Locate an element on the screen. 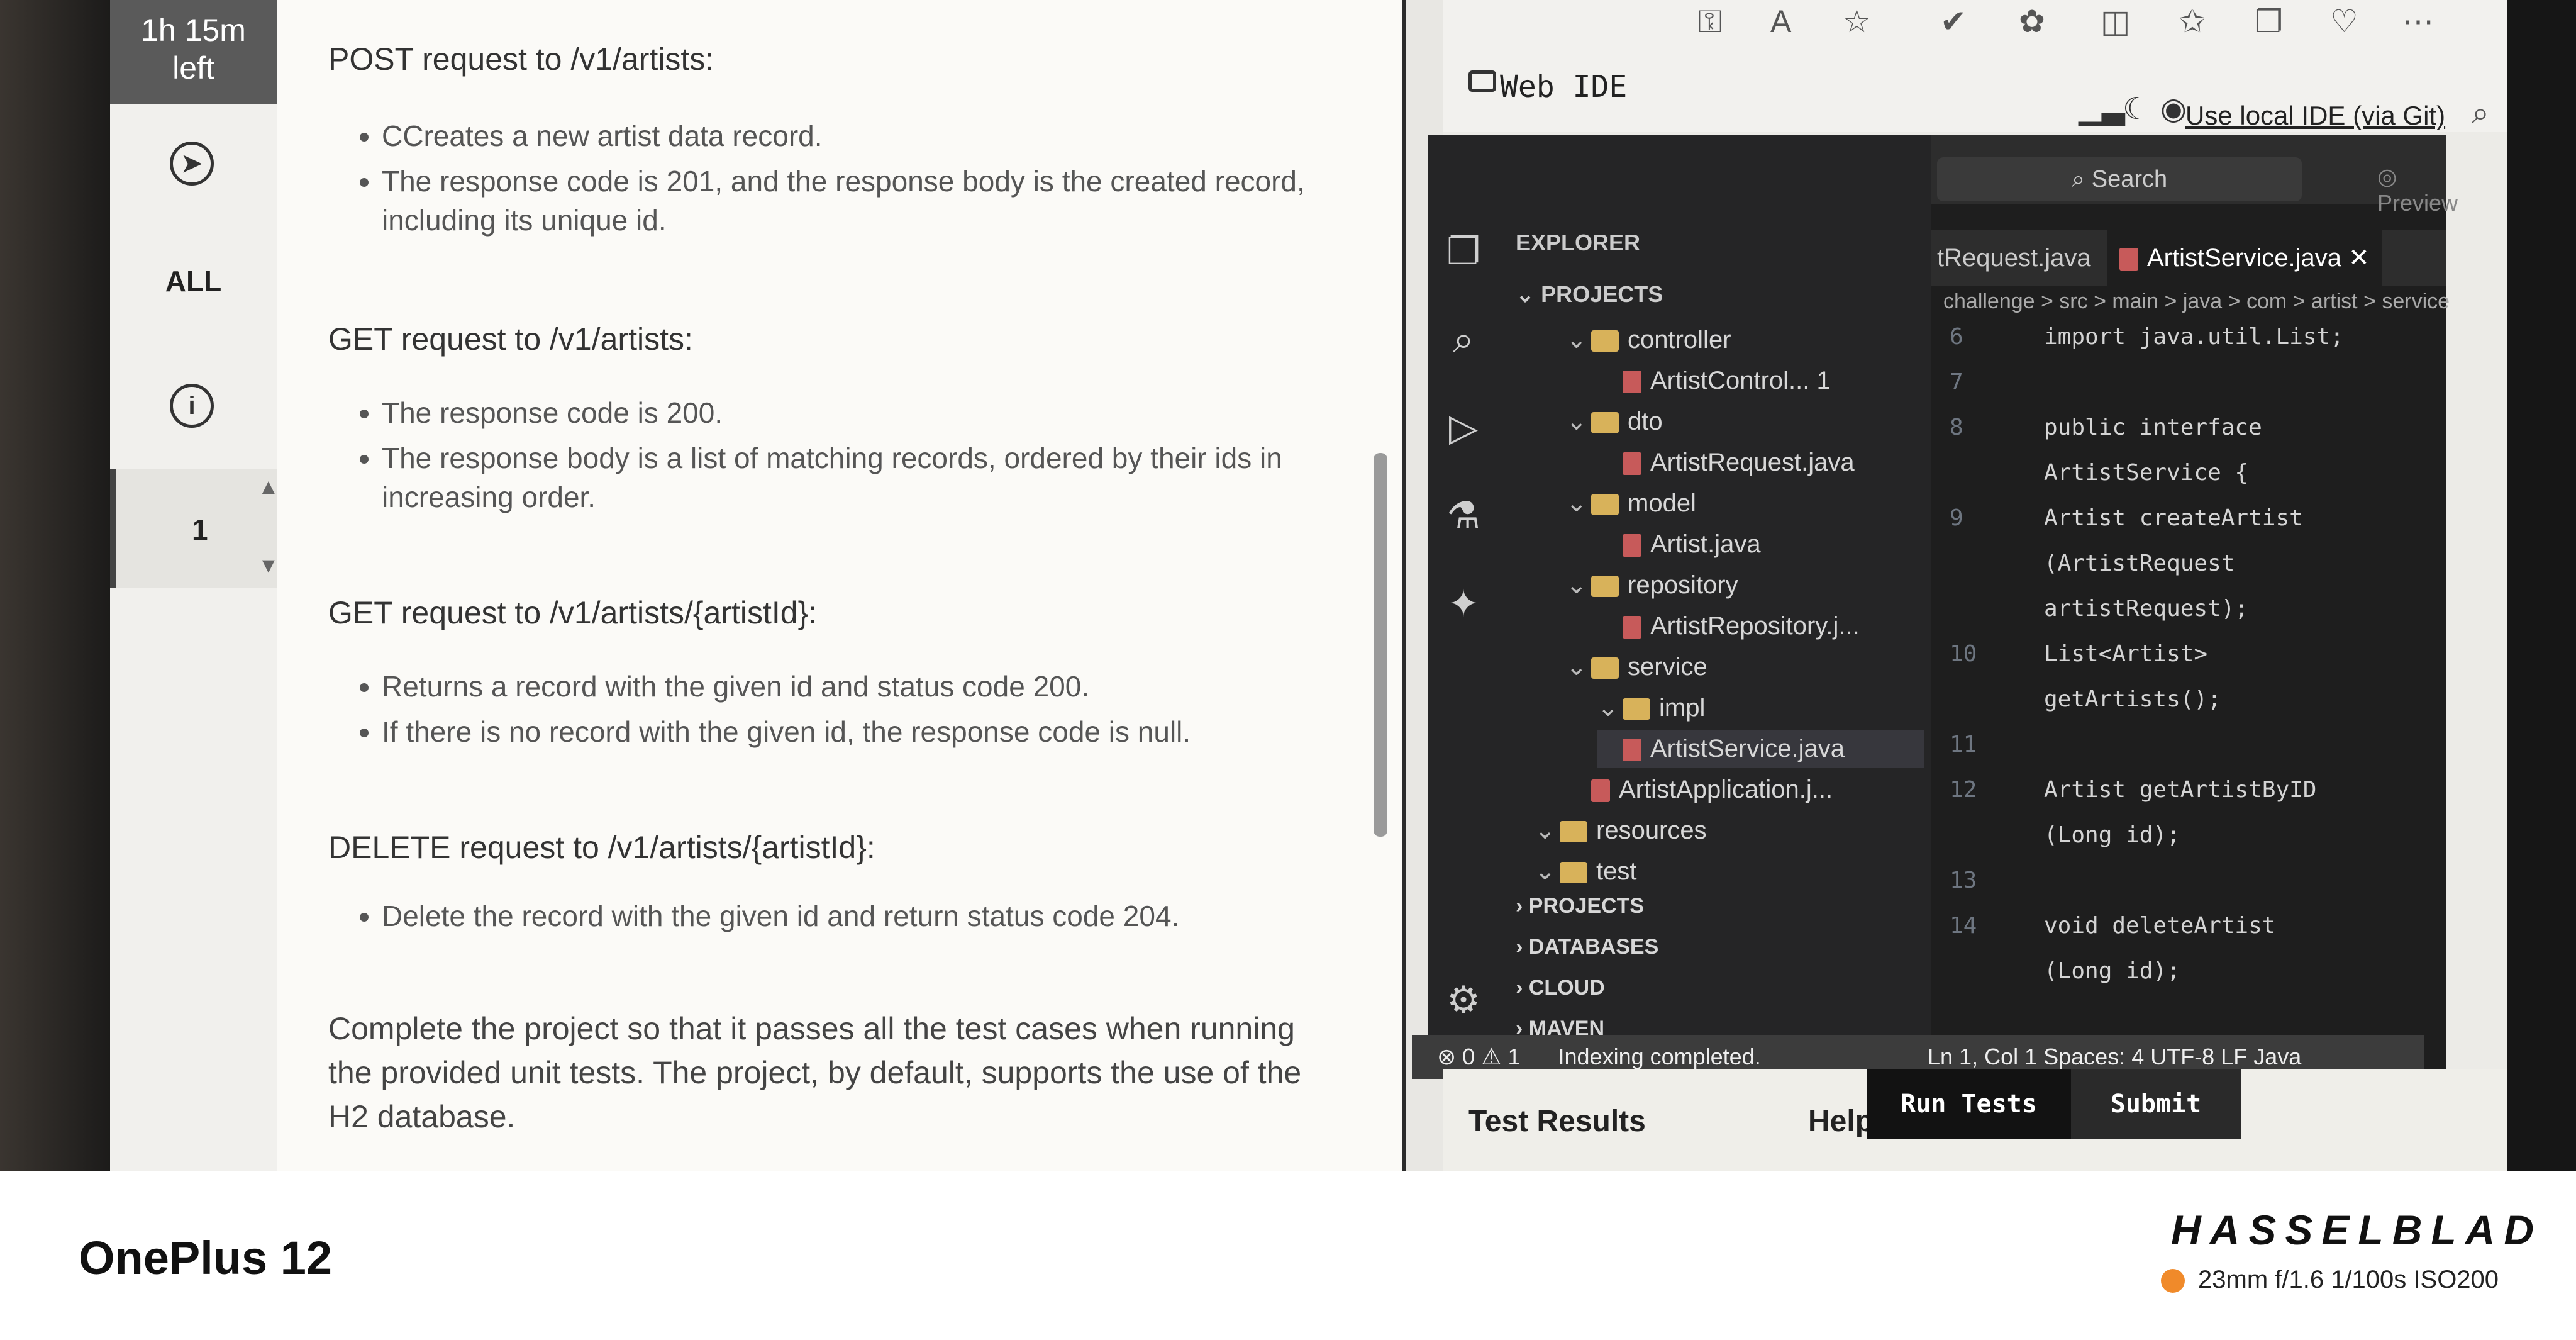  tab-test-results: Test Results is located at coordinates (1557, 1121).